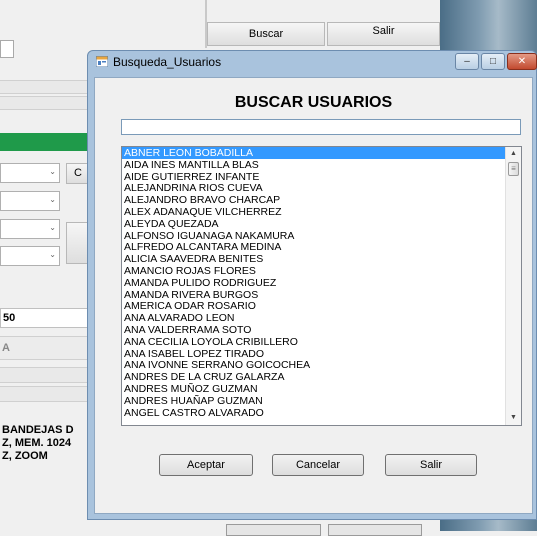 The height and width of the screenshot is (536, 537). I want to click on aceptar-label: Aceptar, so click(206, 465).